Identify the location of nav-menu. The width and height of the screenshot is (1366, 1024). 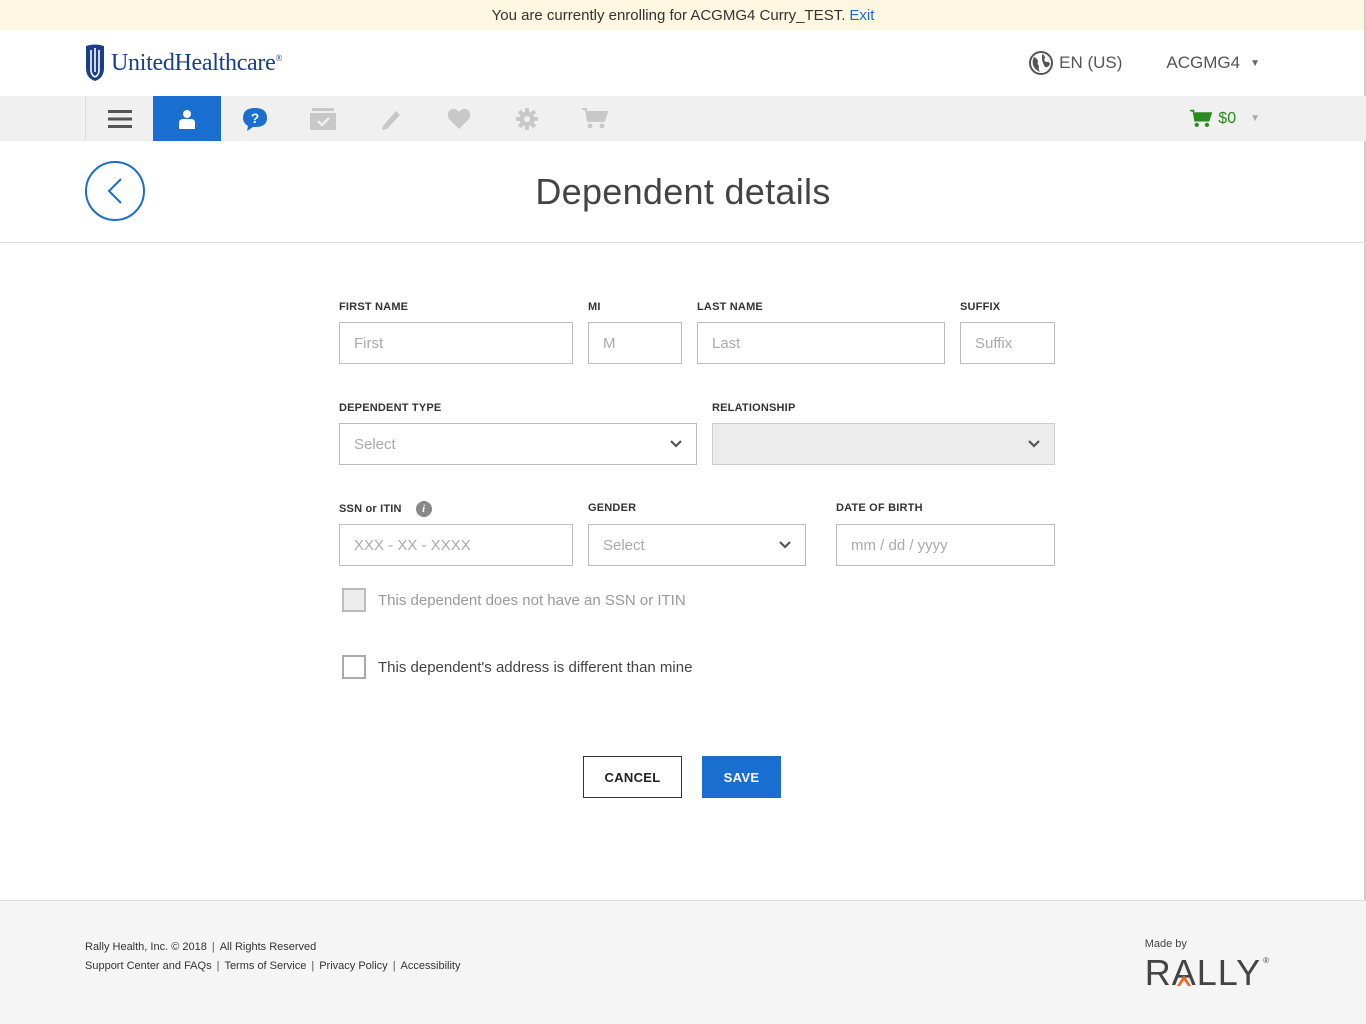
(119, 118).